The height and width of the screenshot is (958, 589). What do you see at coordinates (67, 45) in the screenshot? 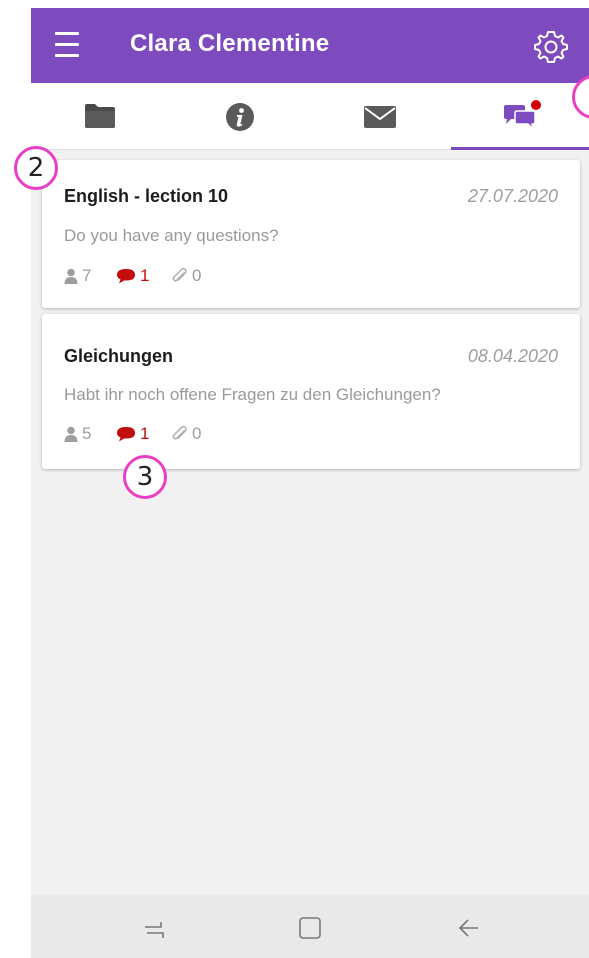
I see `hamburger-icon` at bounding box center [67, 45].